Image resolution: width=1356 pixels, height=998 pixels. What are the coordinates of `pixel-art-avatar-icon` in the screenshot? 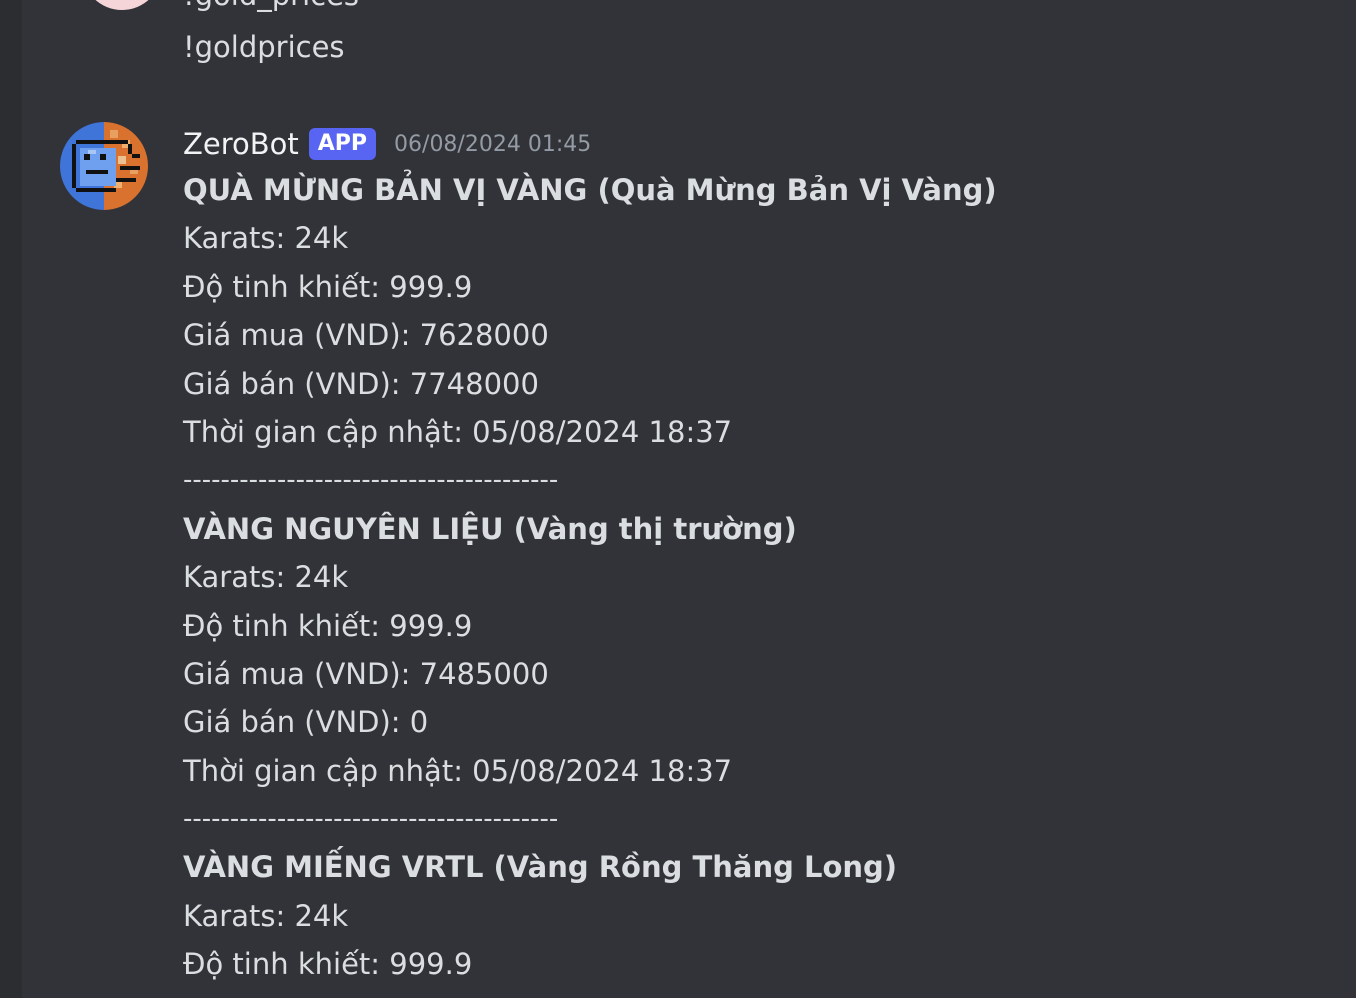 It's located at (104, 166).